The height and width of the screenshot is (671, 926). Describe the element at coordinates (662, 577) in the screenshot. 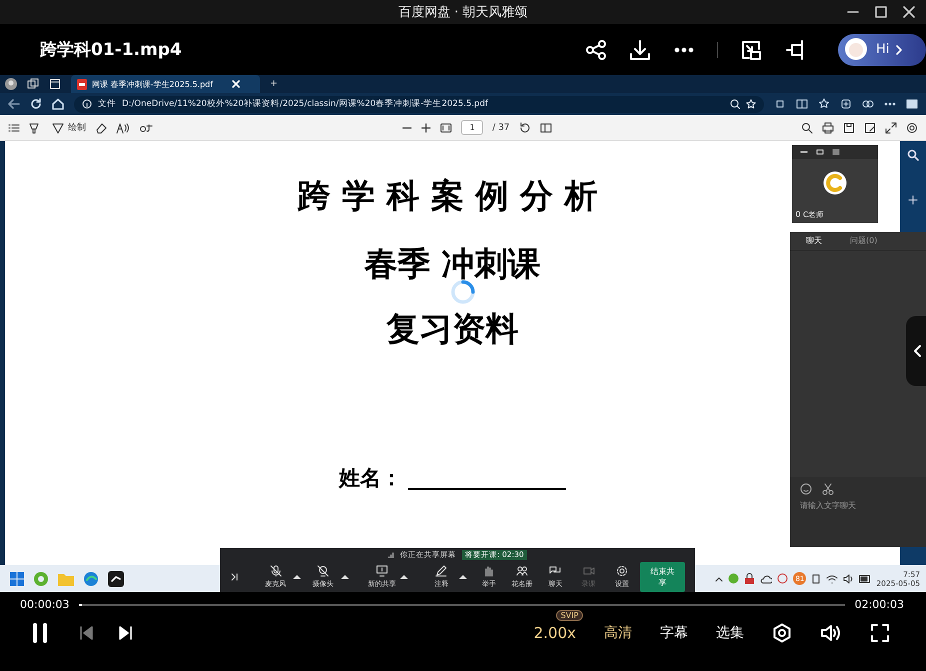

I see `end-share-button: 结束共享` at that location.